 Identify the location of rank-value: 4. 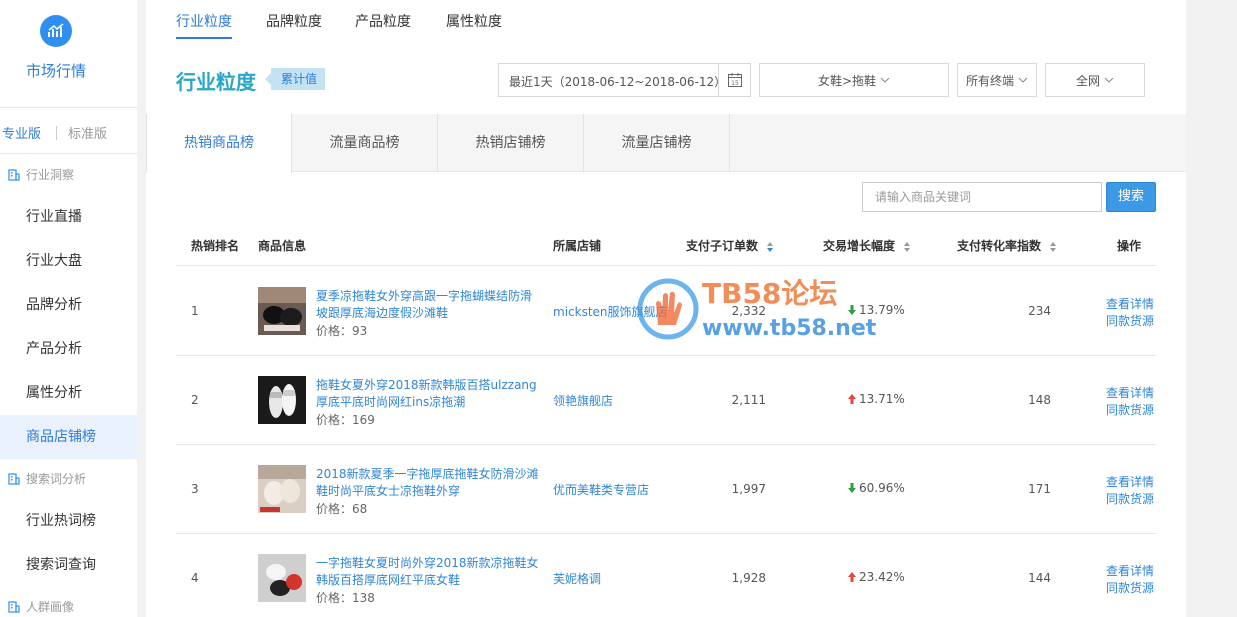
(195, 578).